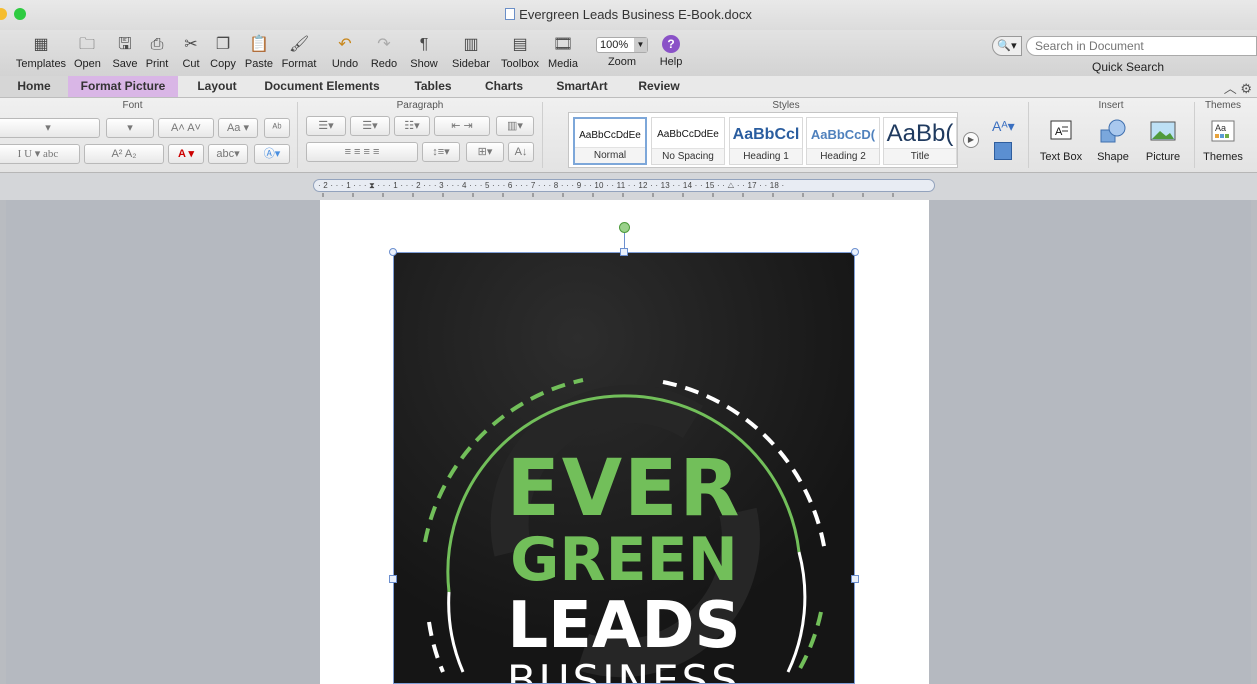 The image size is (1257, 684). Describe the element at coordinates (1223, 131) in the screenshot. I see `themes-icon: Aa` at that location.